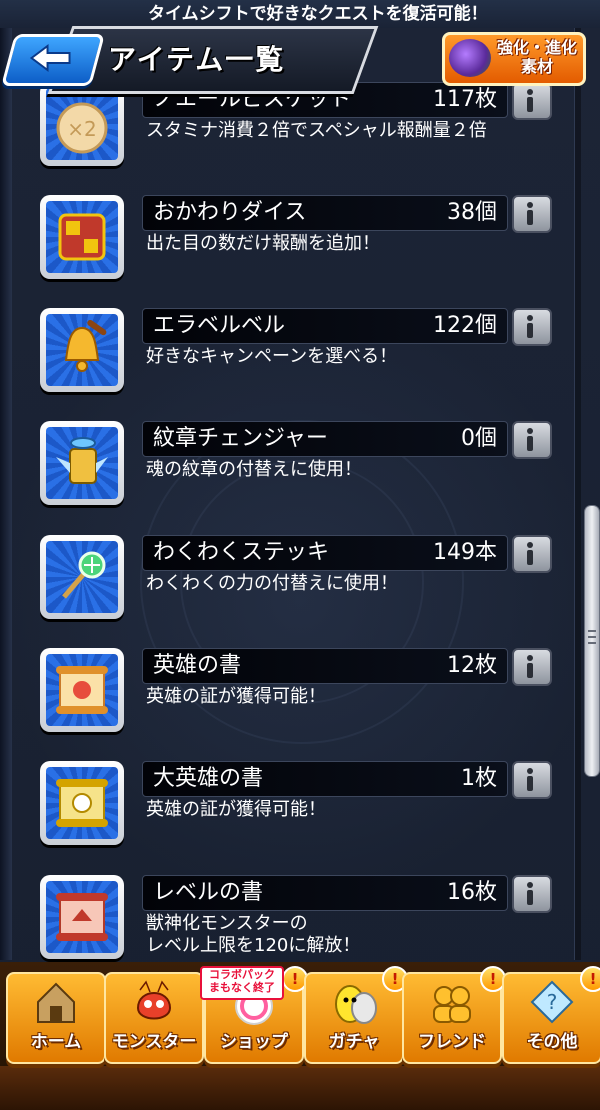 This screenshot has height=1110, width=600. I want to click on emblem-changer-icon, so click(82, 460).